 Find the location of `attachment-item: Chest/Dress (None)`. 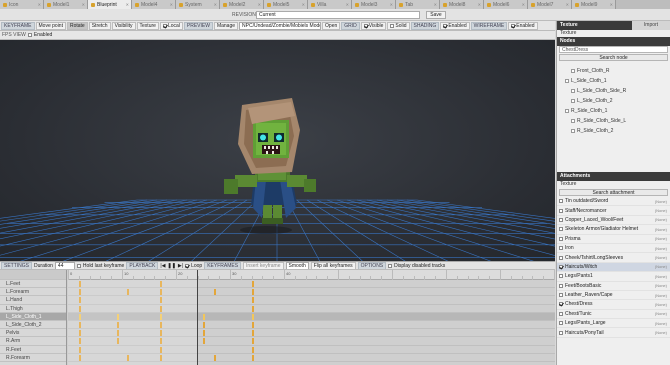

attachment-item: Chest/Dress (None) is located at coordinates (613, 305).